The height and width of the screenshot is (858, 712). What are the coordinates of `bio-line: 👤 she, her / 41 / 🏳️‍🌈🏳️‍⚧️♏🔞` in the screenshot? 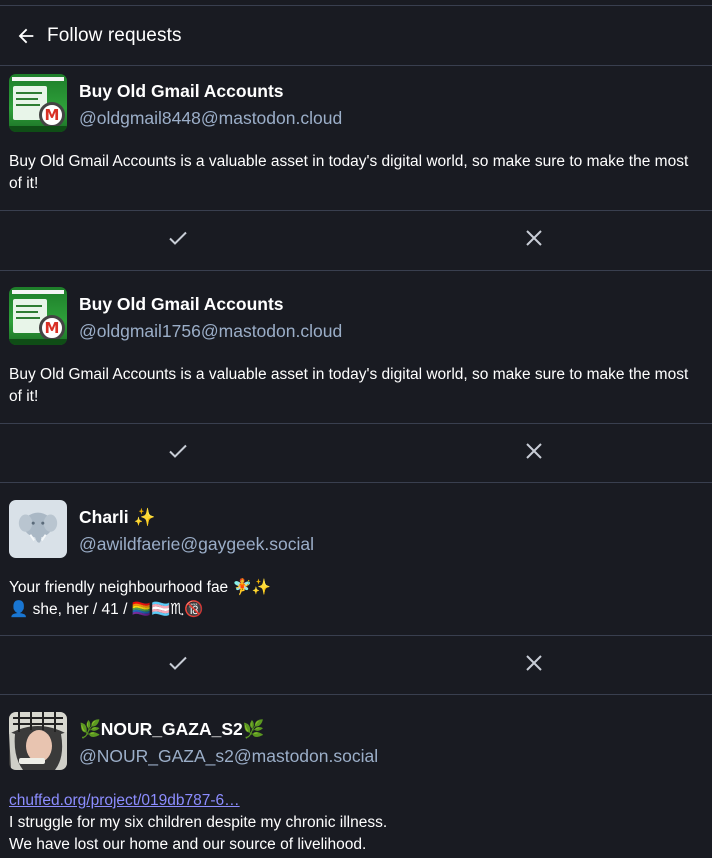 It's located at (106, 609).